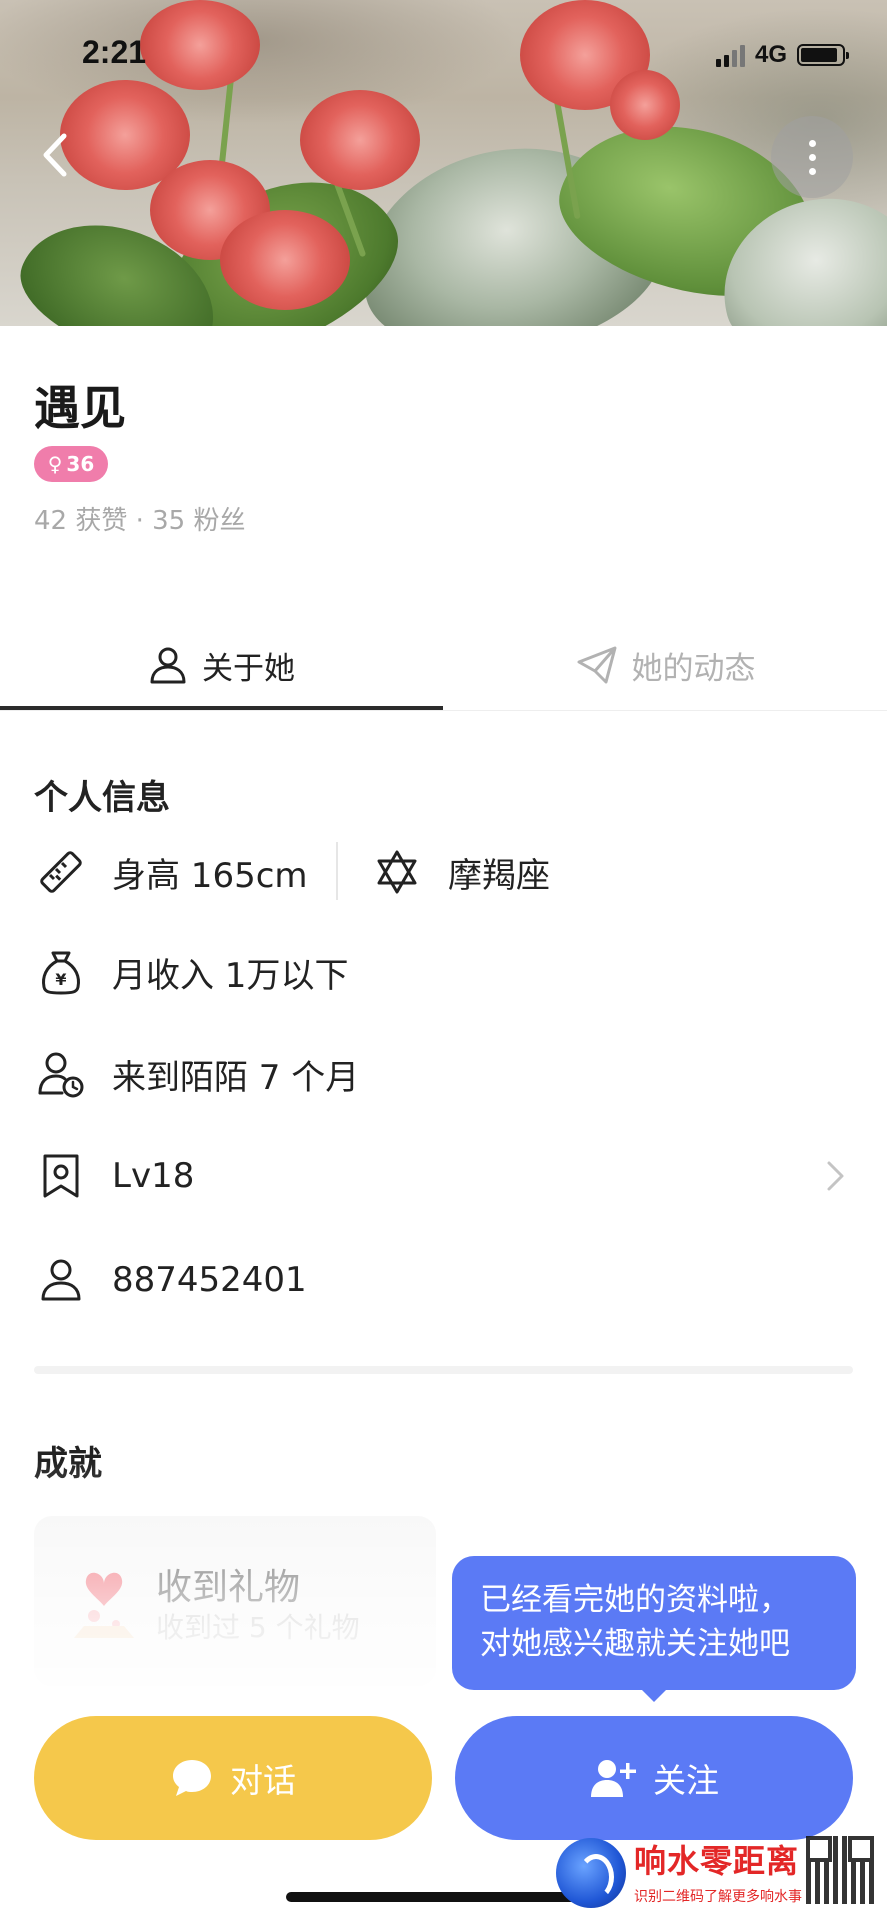 The width and height of the screenshot is (887, 1920). I want to click on personal-info-title: 个人信息, so click(102, 798).